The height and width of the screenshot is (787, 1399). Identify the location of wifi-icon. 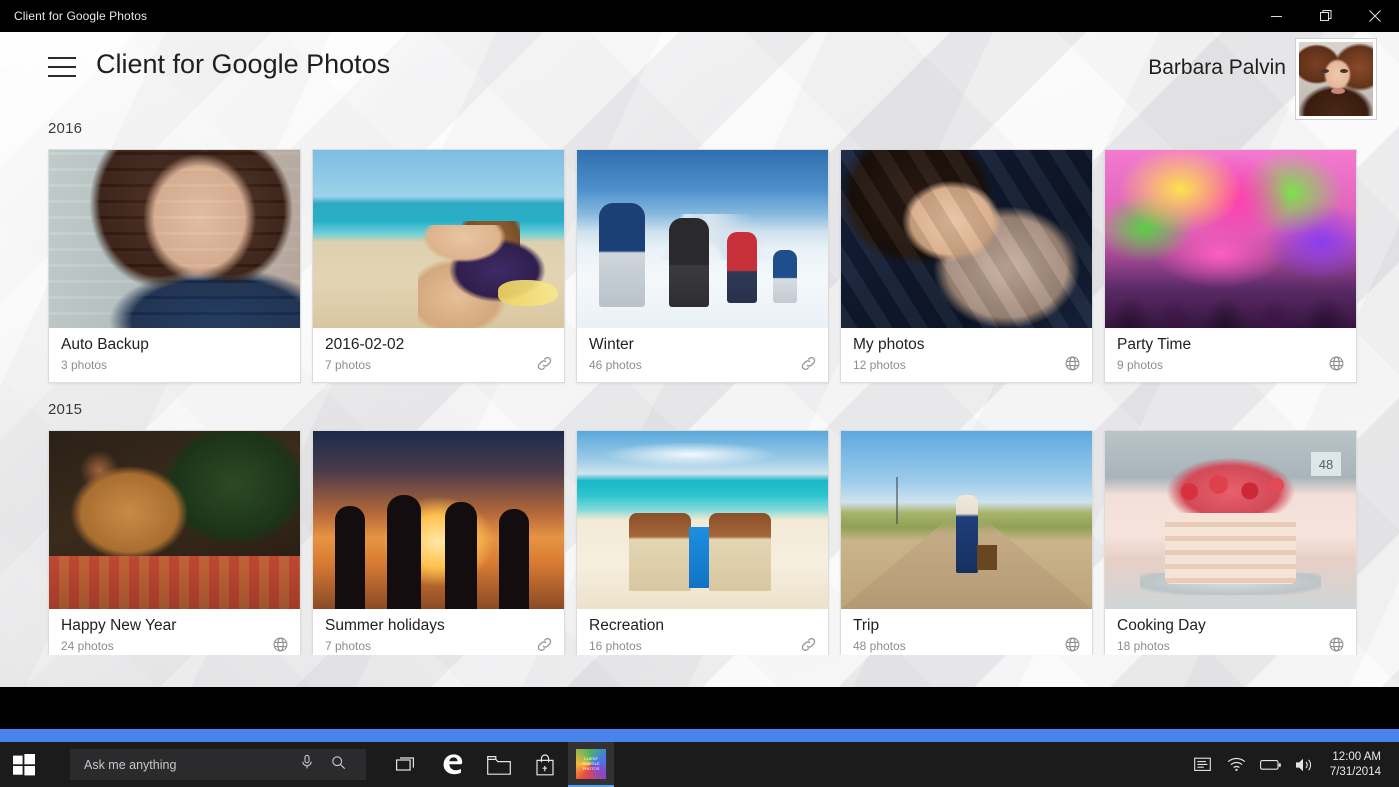
(1237, 764).